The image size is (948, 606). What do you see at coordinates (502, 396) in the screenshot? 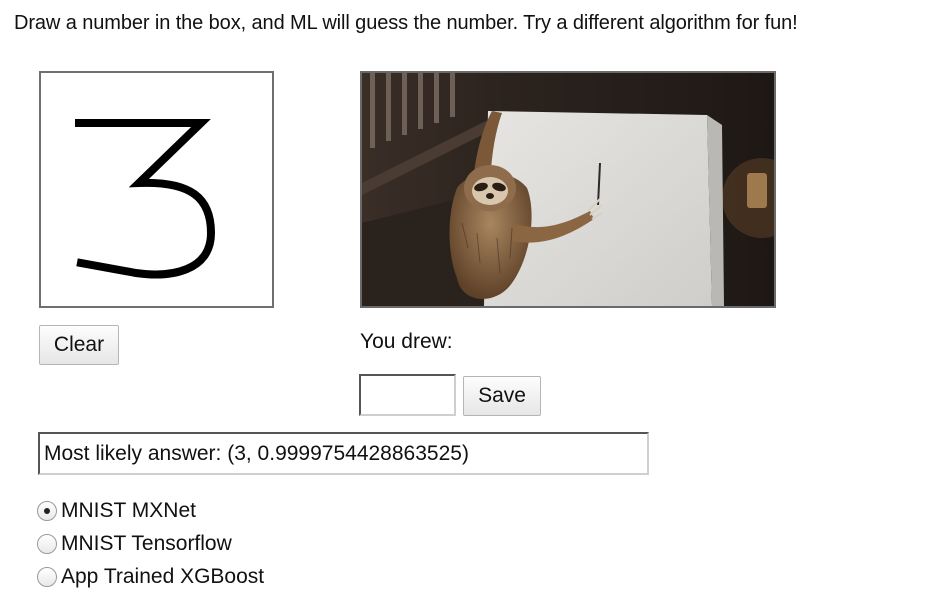
I see `save-button: Save` at bounding box center [502, 396].